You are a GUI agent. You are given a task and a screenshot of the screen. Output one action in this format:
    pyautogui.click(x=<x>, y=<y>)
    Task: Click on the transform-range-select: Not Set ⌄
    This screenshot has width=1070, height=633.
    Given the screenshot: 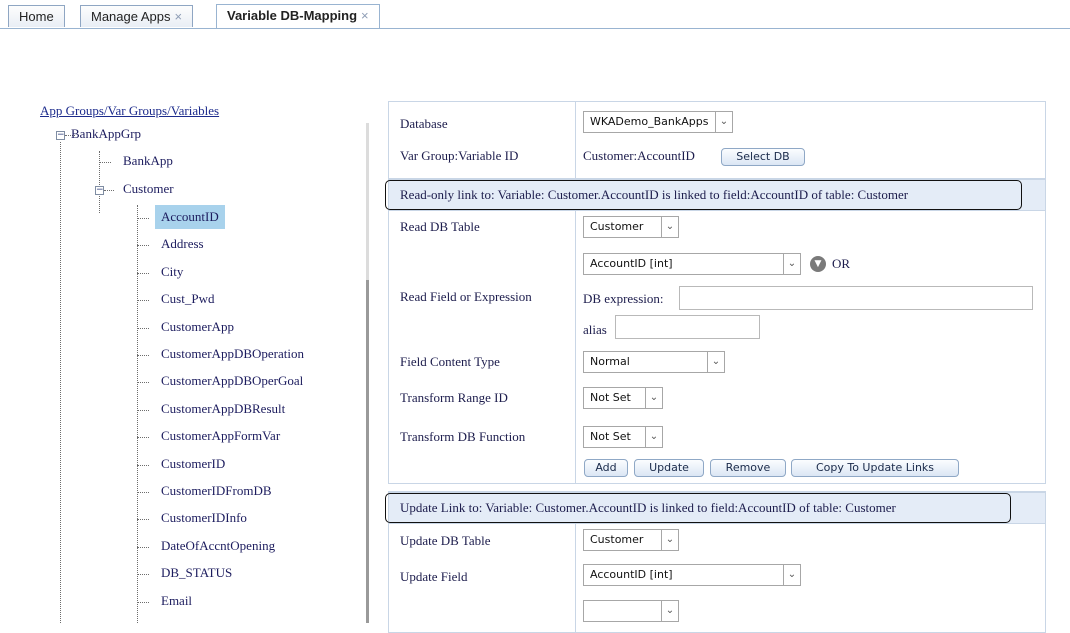 What is the action you would take?
    pyautogui.click(x=623, y=398)
    